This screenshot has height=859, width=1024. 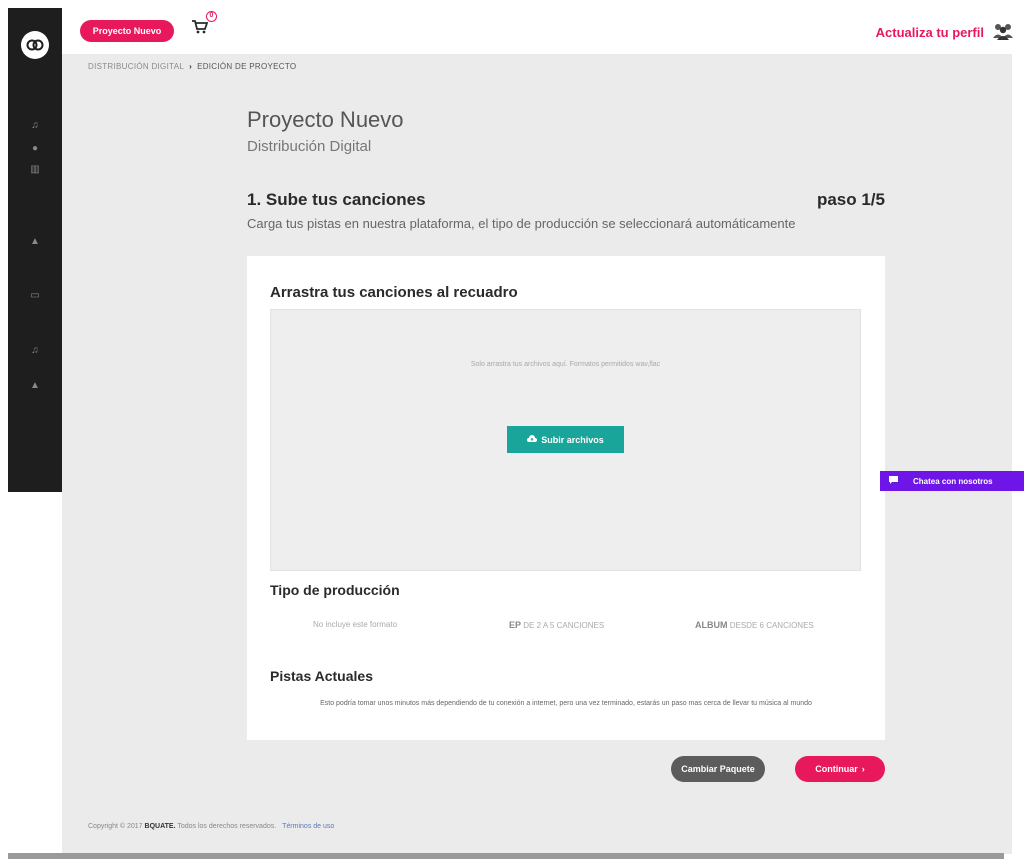 What do you see at coordinates (711, 625) in the screenshot?
I see `production-option-strong: ALBUM` at bounding box center [711, 625].